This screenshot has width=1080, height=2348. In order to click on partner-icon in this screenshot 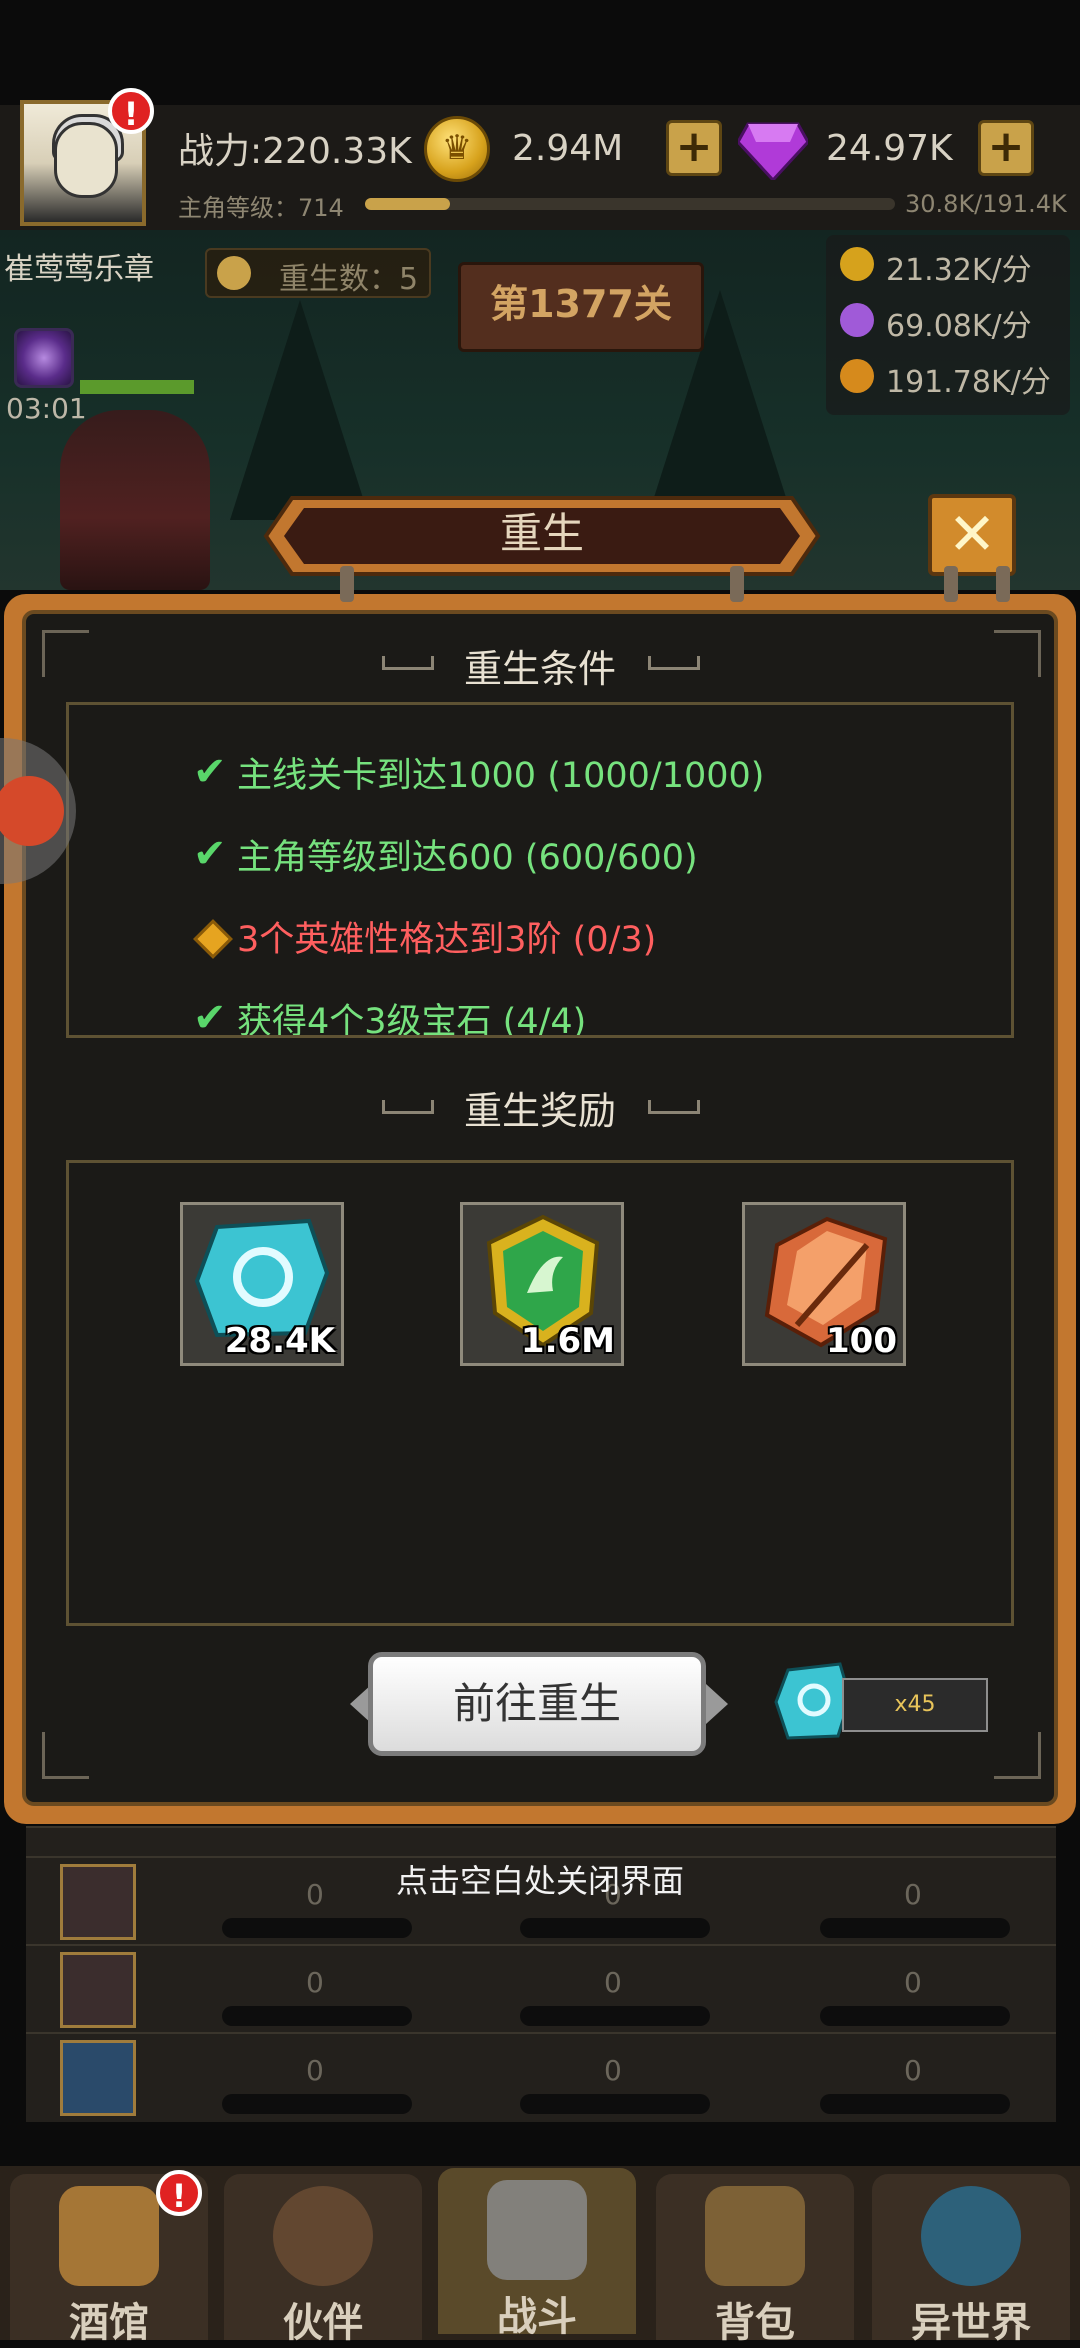, I will do `click(323, 2236)`.